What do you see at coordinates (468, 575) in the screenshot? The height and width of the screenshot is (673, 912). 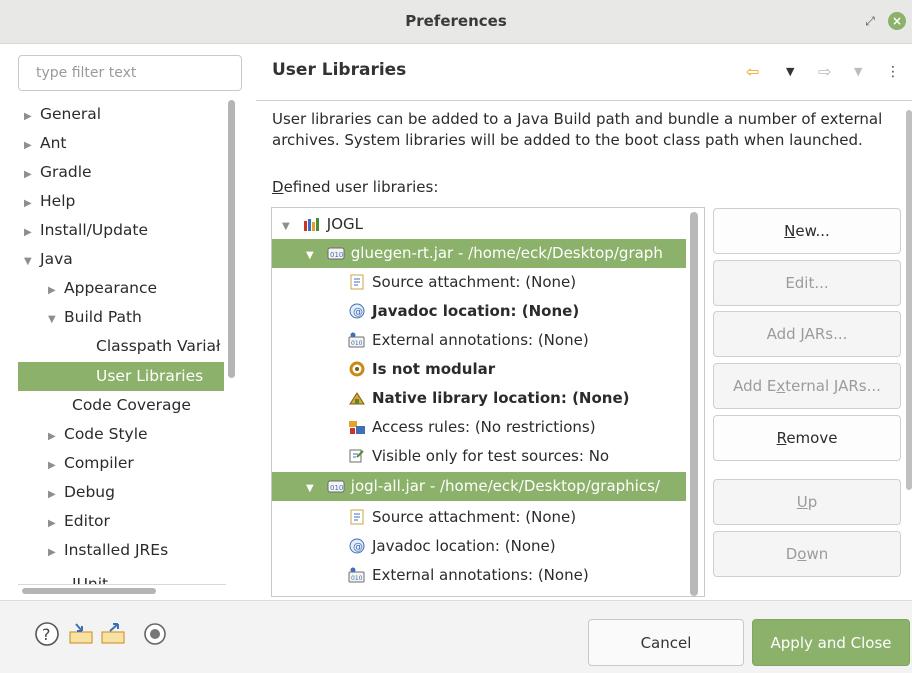 I see `jogl-external-annotations: 010 External annotations: (None)` at bounding box center [468, 575].